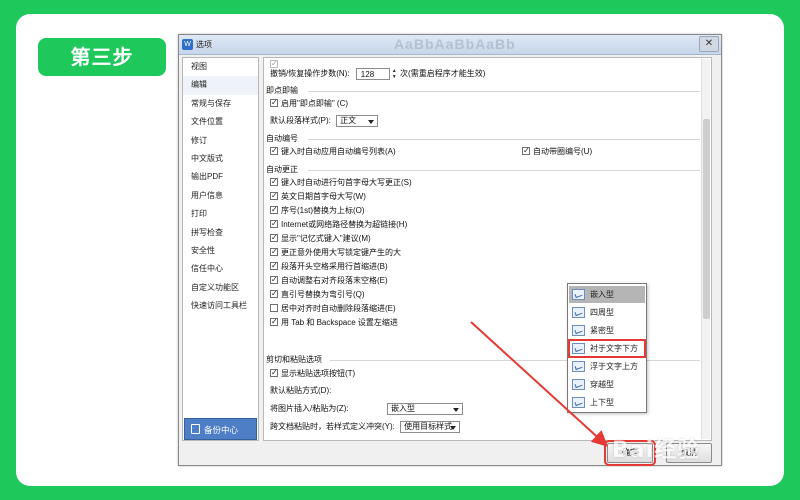  I want to click on autocorrect-option: 段落开头空格采用行首缩进(B), so click(329, 266).